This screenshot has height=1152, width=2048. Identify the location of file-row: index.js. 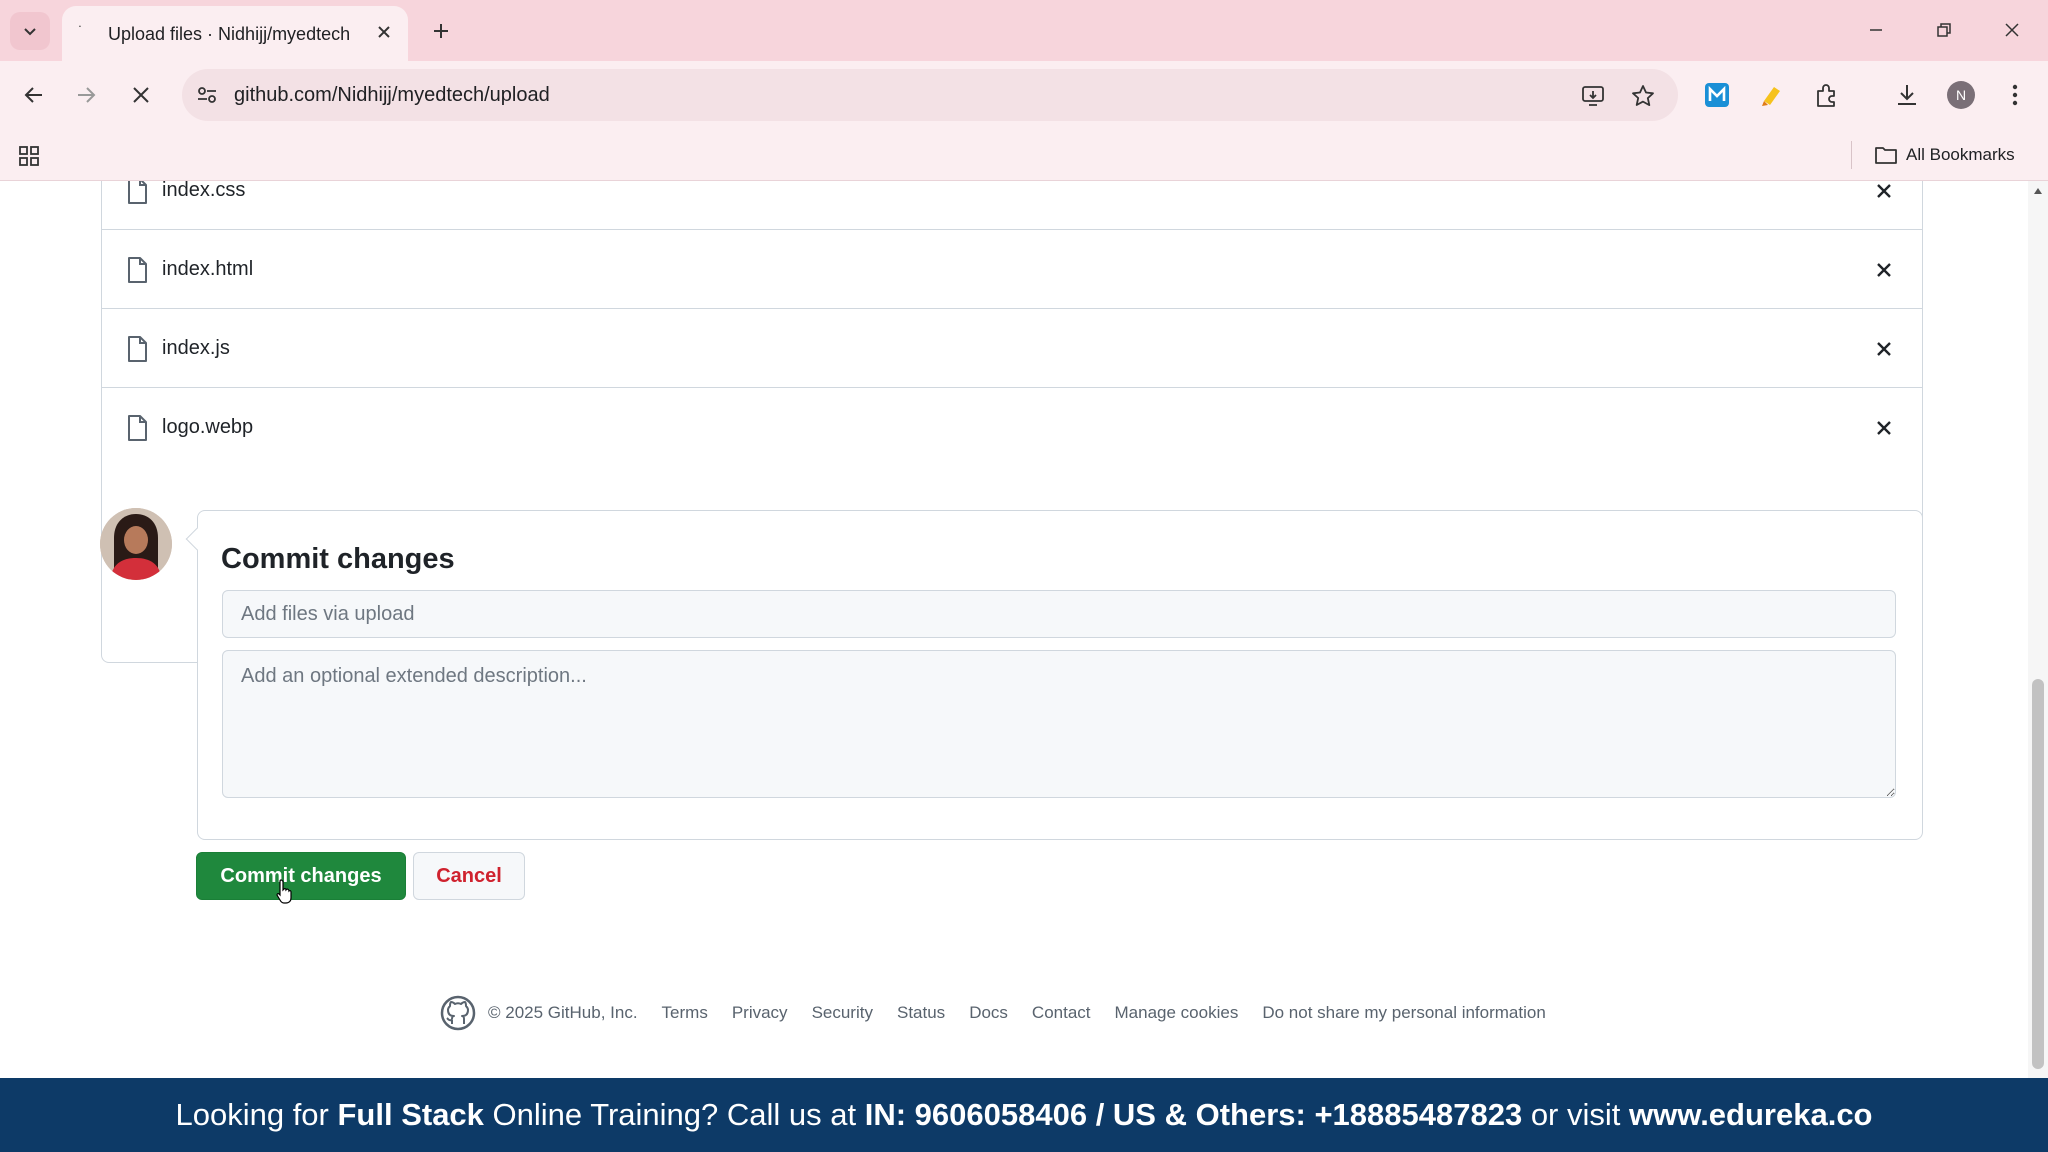
(1012, 348).